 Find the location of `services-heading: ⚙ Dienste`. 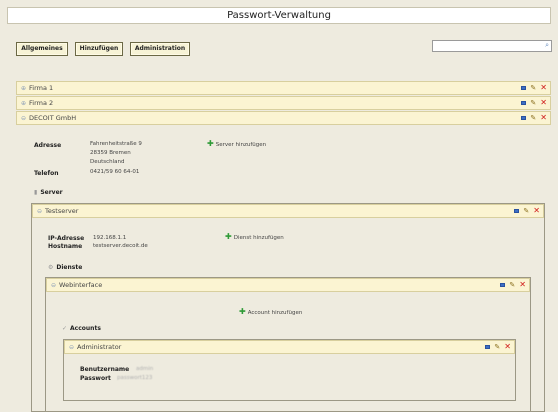

services-heading: ⚙ Dienste is located at coordinates (65, 267).